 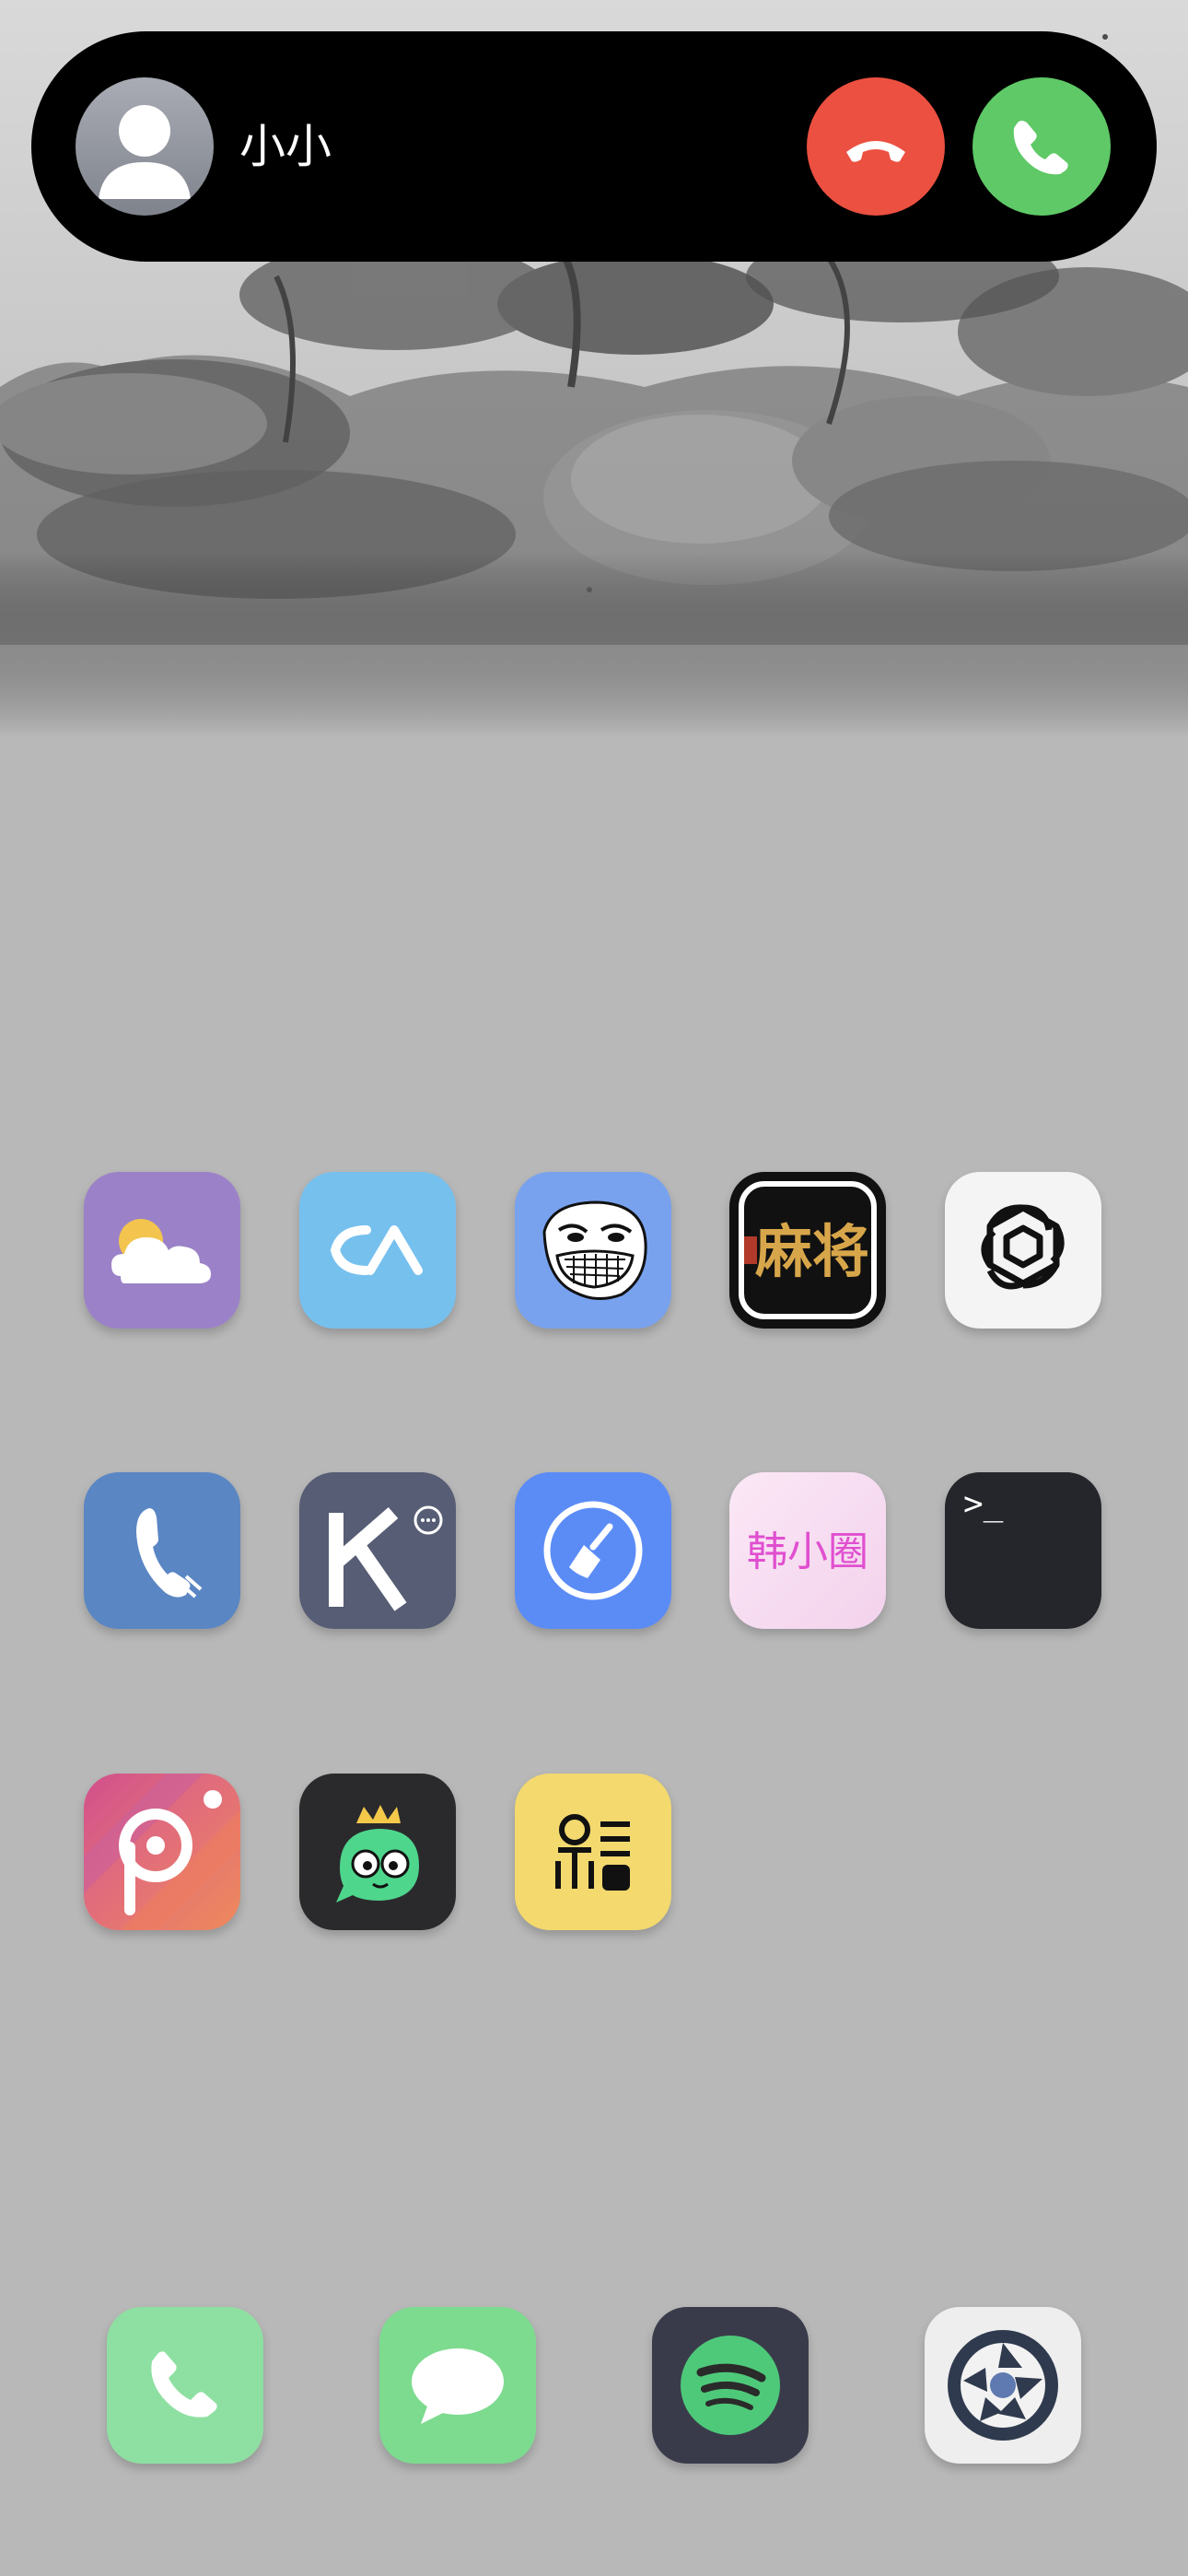 What do you see at coordinates (386, 1558) in the screenshot?
I see `k-logo-icon` at bounding box center [386, 1558].